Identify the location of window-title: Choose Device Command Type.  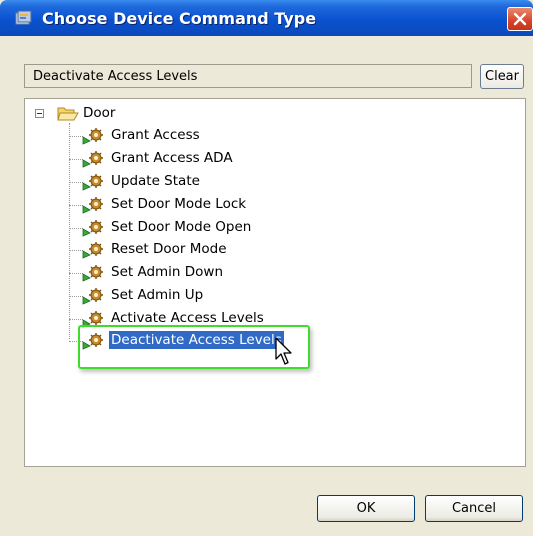
(179, 18).